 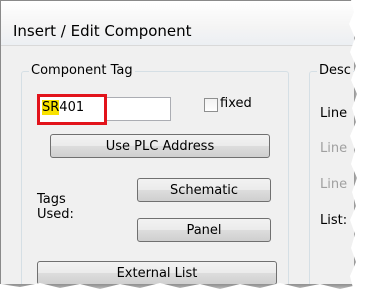 What do you see at coordinates (211, 105) in the screenshot?
I see `fixed-checkbox` at bounding box center [211, 105].